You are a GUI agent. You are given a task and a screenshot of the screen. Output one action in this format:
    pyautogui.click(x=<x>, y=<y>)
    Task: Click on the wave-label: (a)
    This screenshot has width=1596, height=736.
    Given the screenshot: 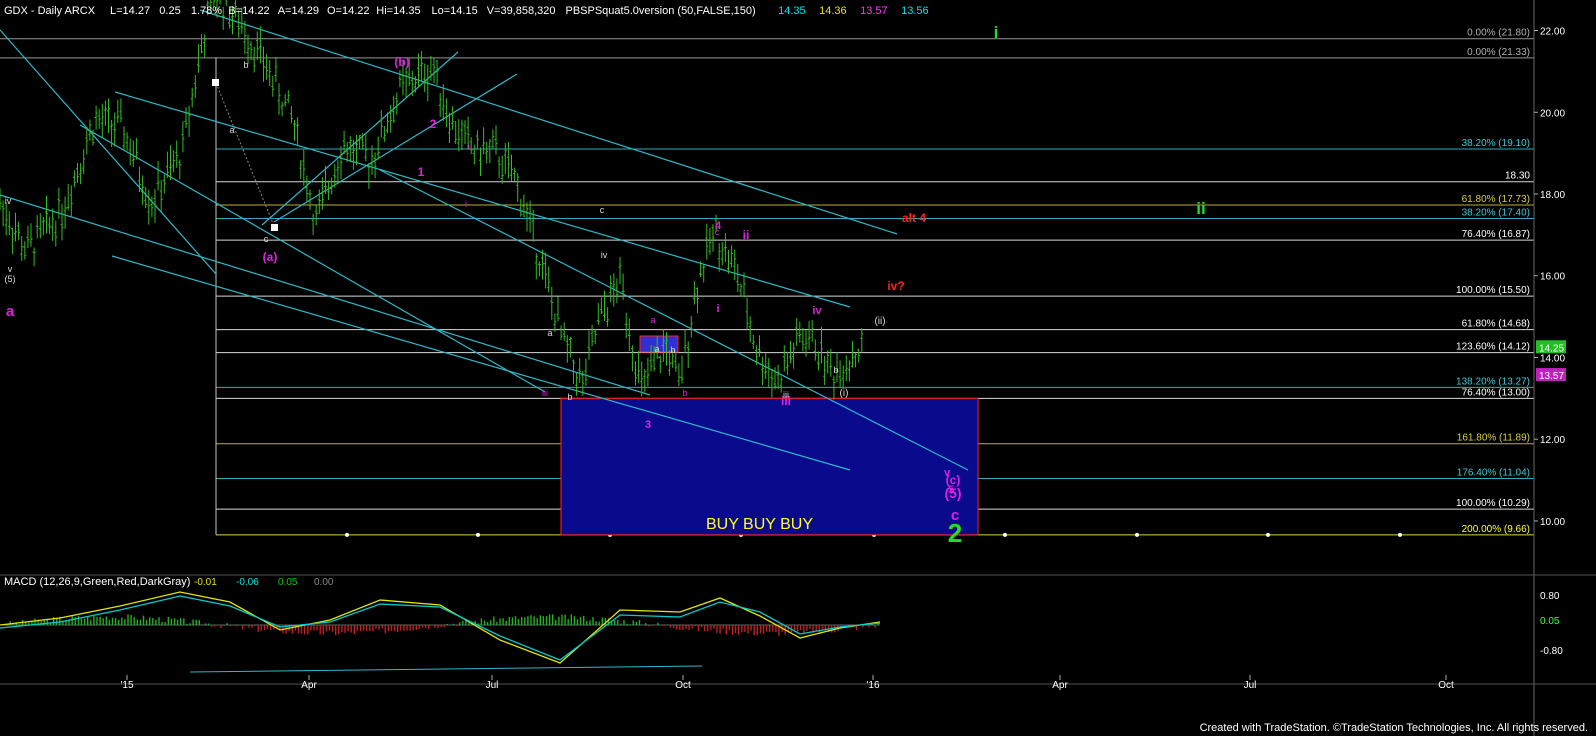 What is the action you would take?
    pyautogui.click(x=270, y=257)
    